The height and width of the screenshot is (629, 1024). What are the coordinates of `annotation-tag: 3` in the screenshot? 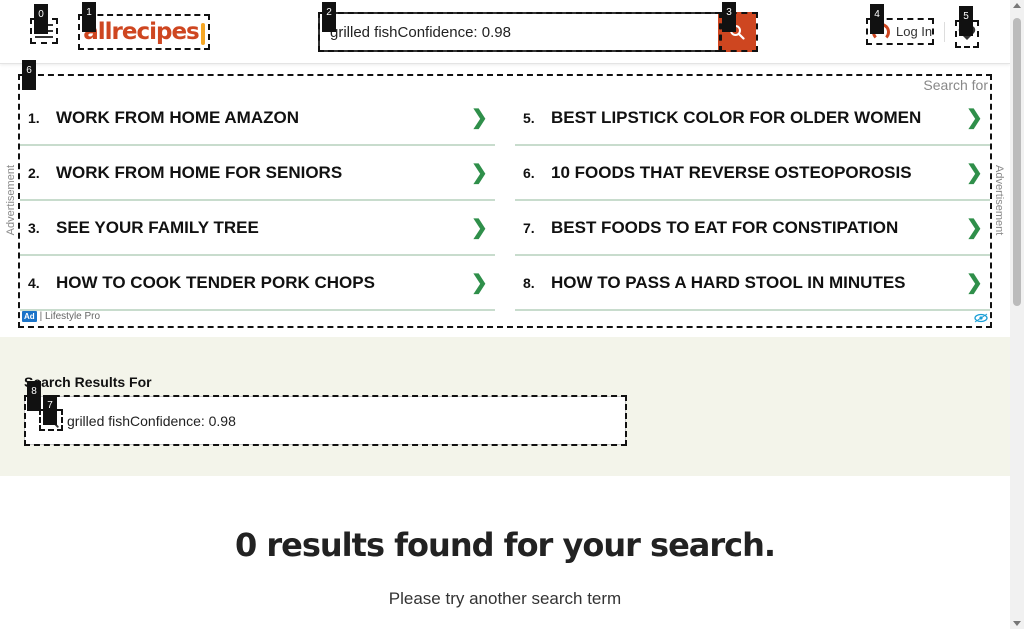 It's located at (729, 17).